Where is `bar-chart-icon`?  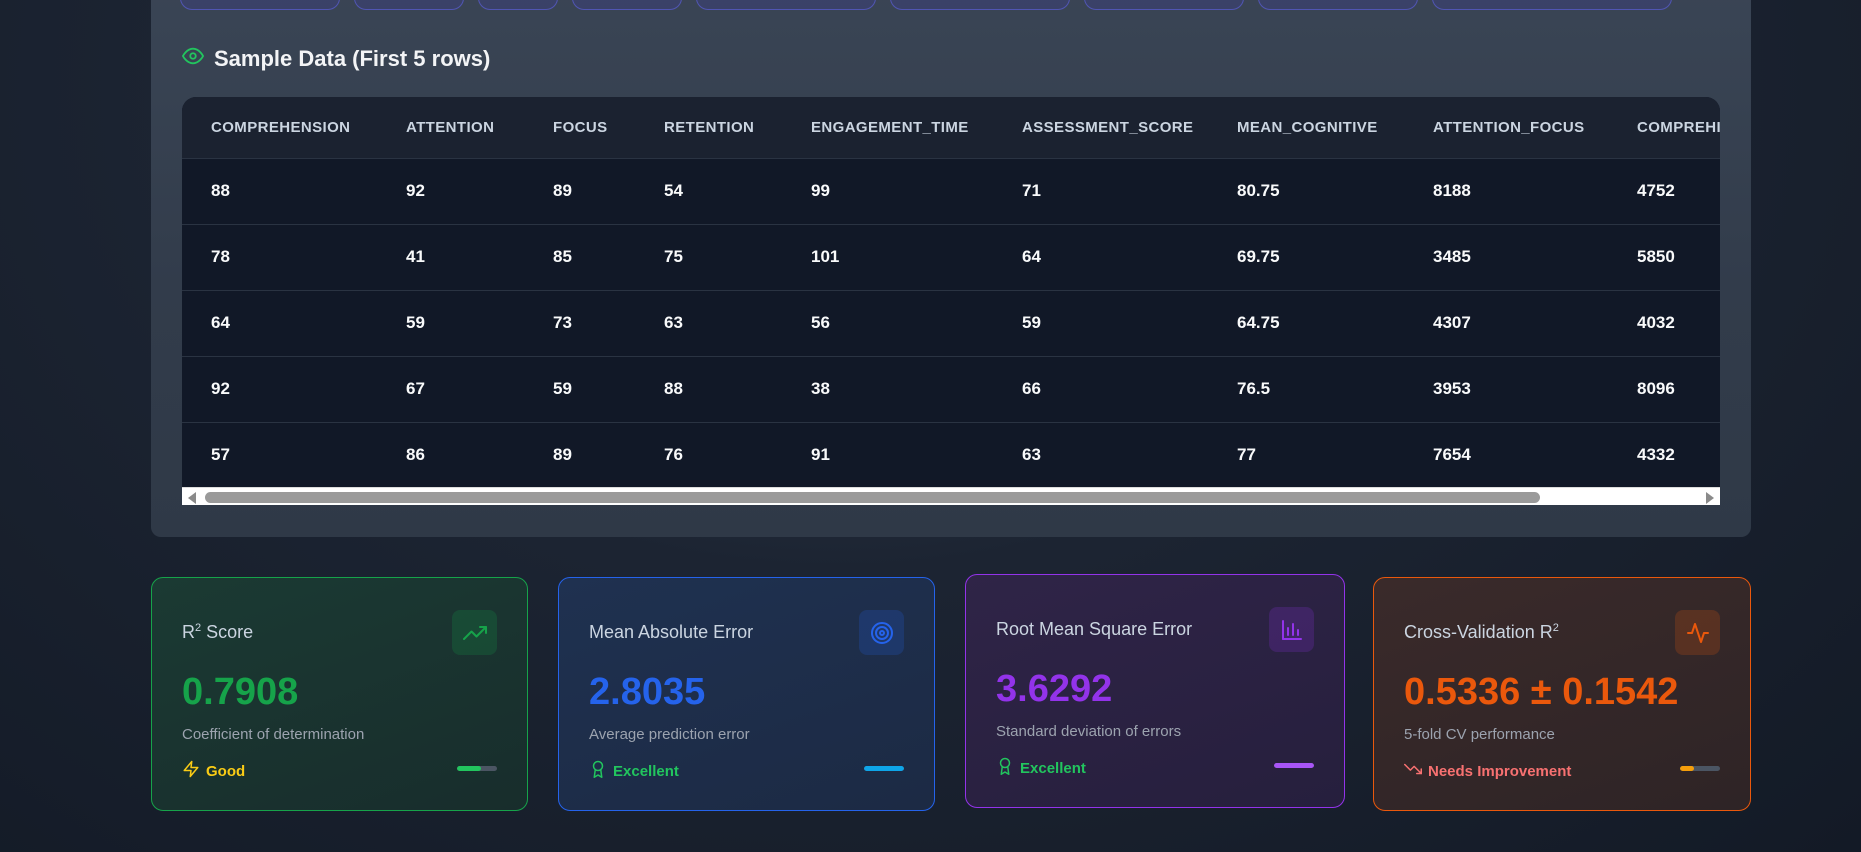 bar-chart-icon is located at coordinates (1291, 629).